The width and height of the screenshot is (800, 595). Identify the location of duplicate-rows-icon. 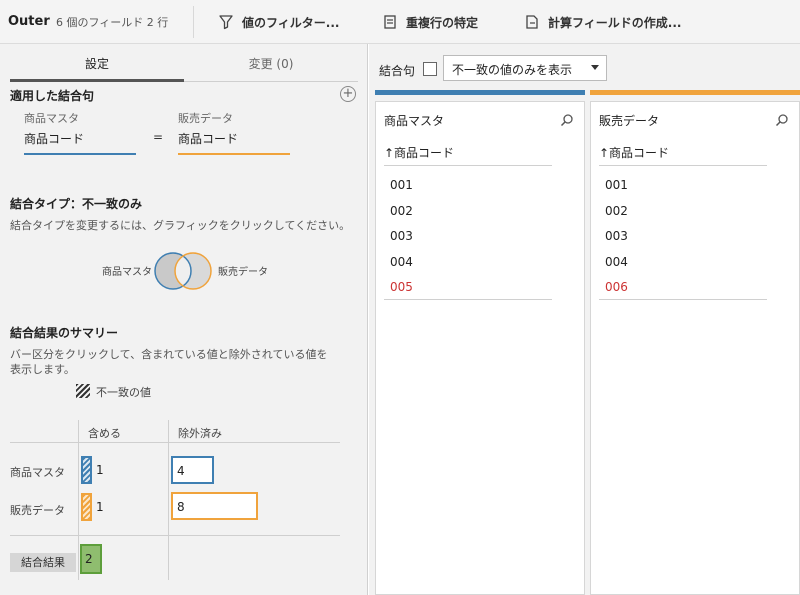
(390, 22).